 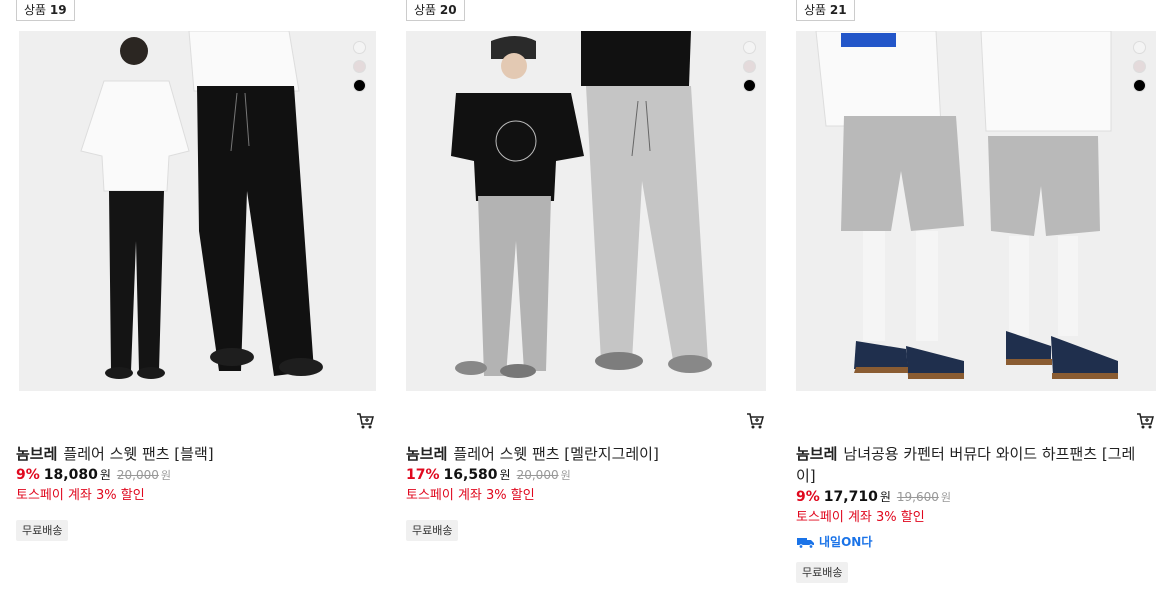 What do you see at coordinates (58, 10) in the screenshot?
I see `tag-number: 19` at bounding box center [58, 10].